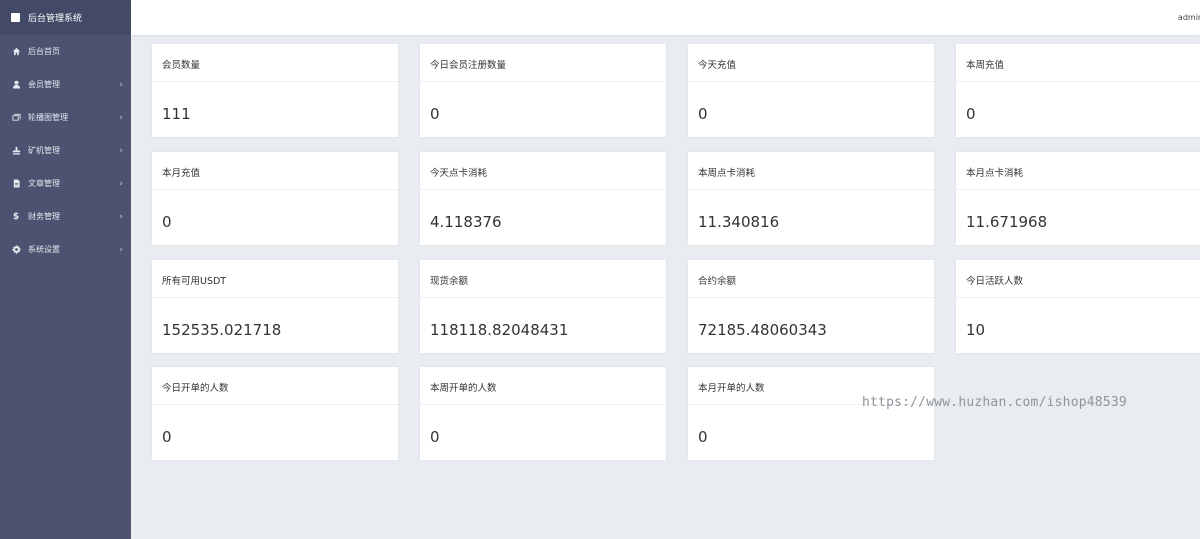  Describe the element at coordinates (65, 51) in the screenshot. I see `sidebar-item-home: 后台首页` at that location.